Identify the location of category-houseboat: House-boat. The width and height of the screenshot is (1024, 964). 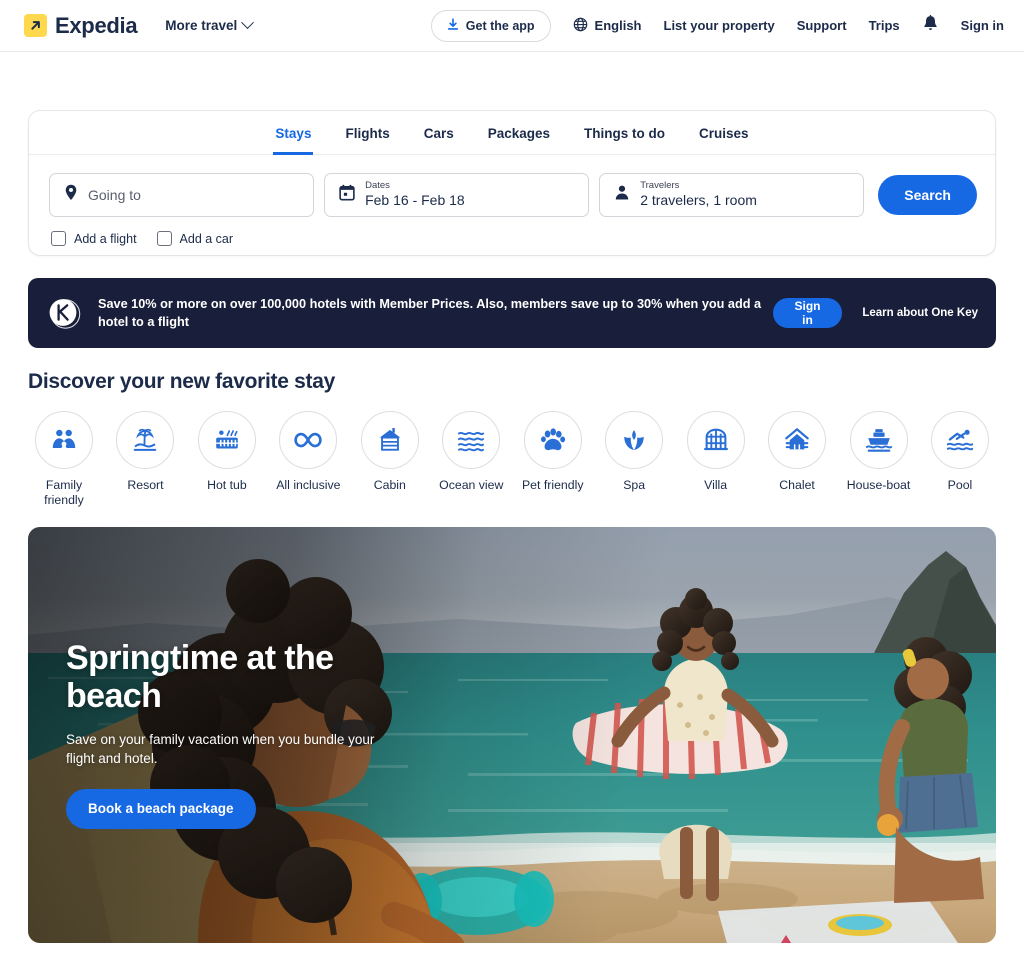
(879, 460).